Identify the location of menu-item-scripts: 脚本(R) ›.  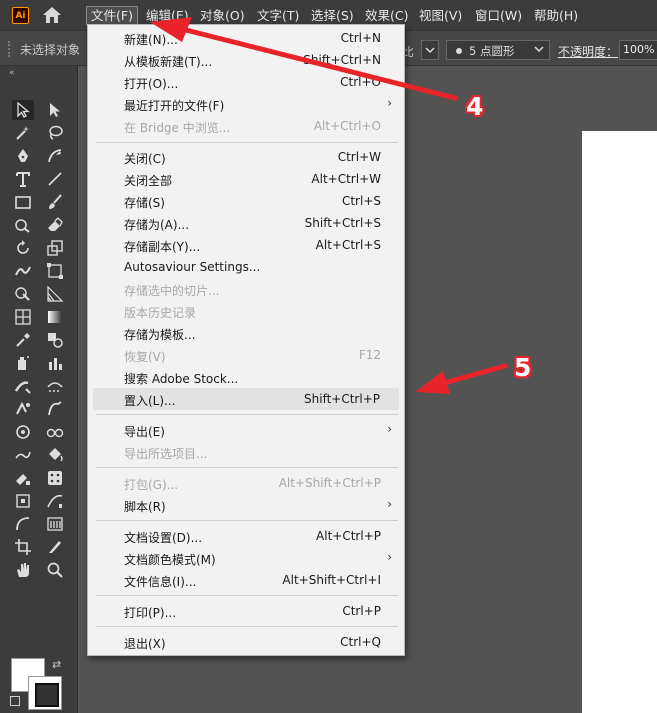
(247, 505).